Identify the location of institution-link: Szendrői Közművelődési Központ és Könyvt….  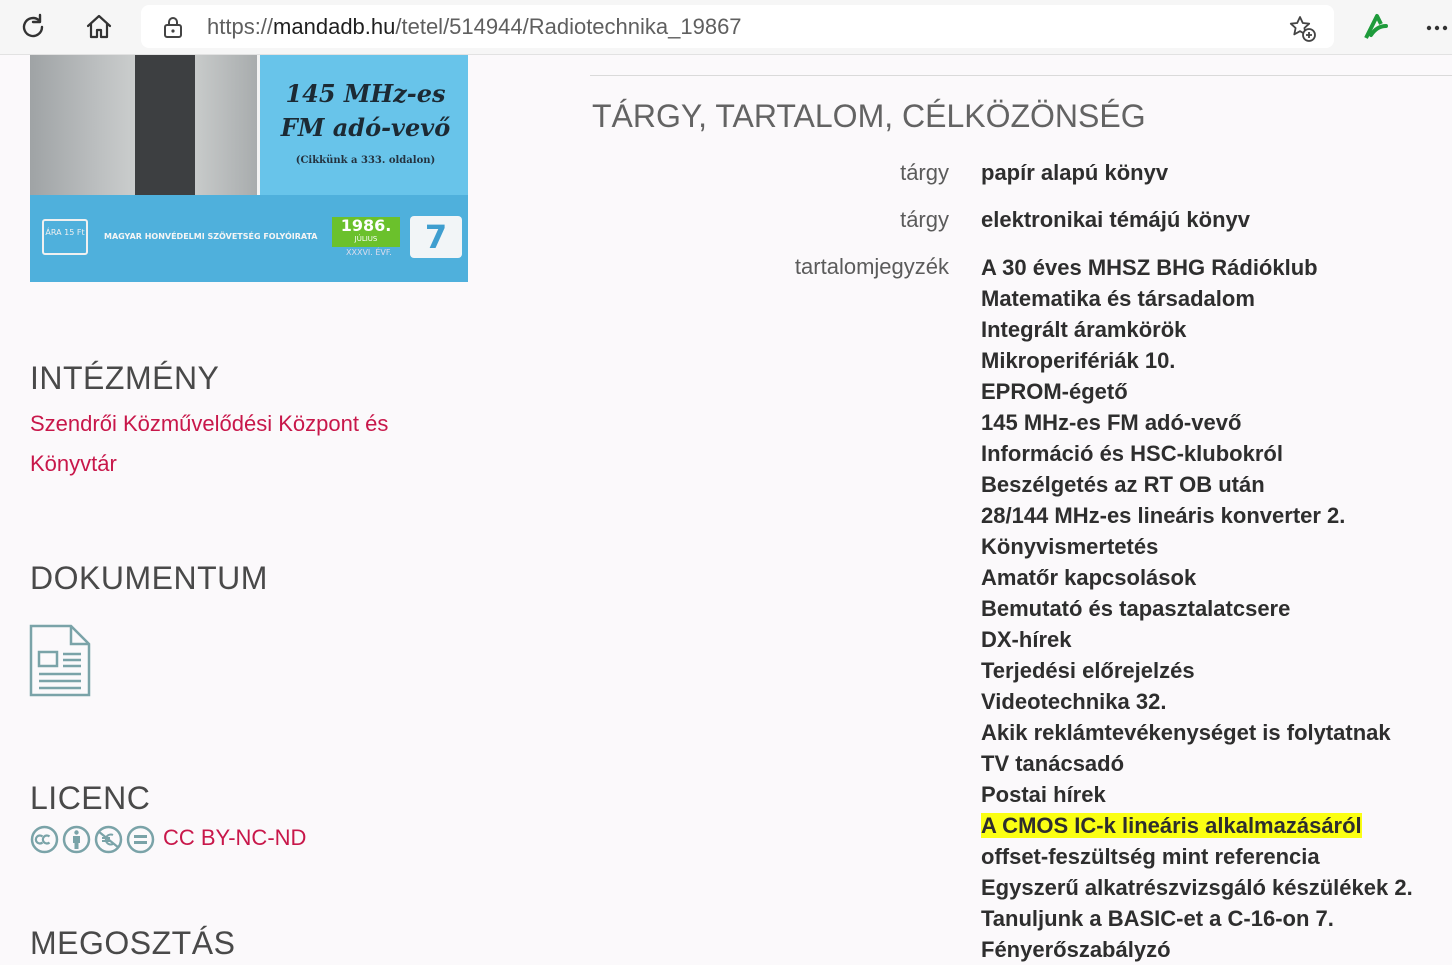
(209, 443).